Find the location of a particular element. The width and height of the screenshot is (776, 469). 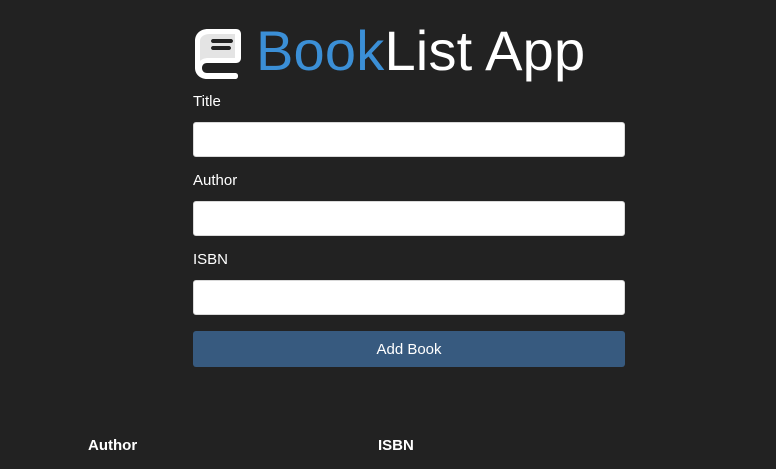

isbn-field-group: ISBN is located at coordinates (409, 282).